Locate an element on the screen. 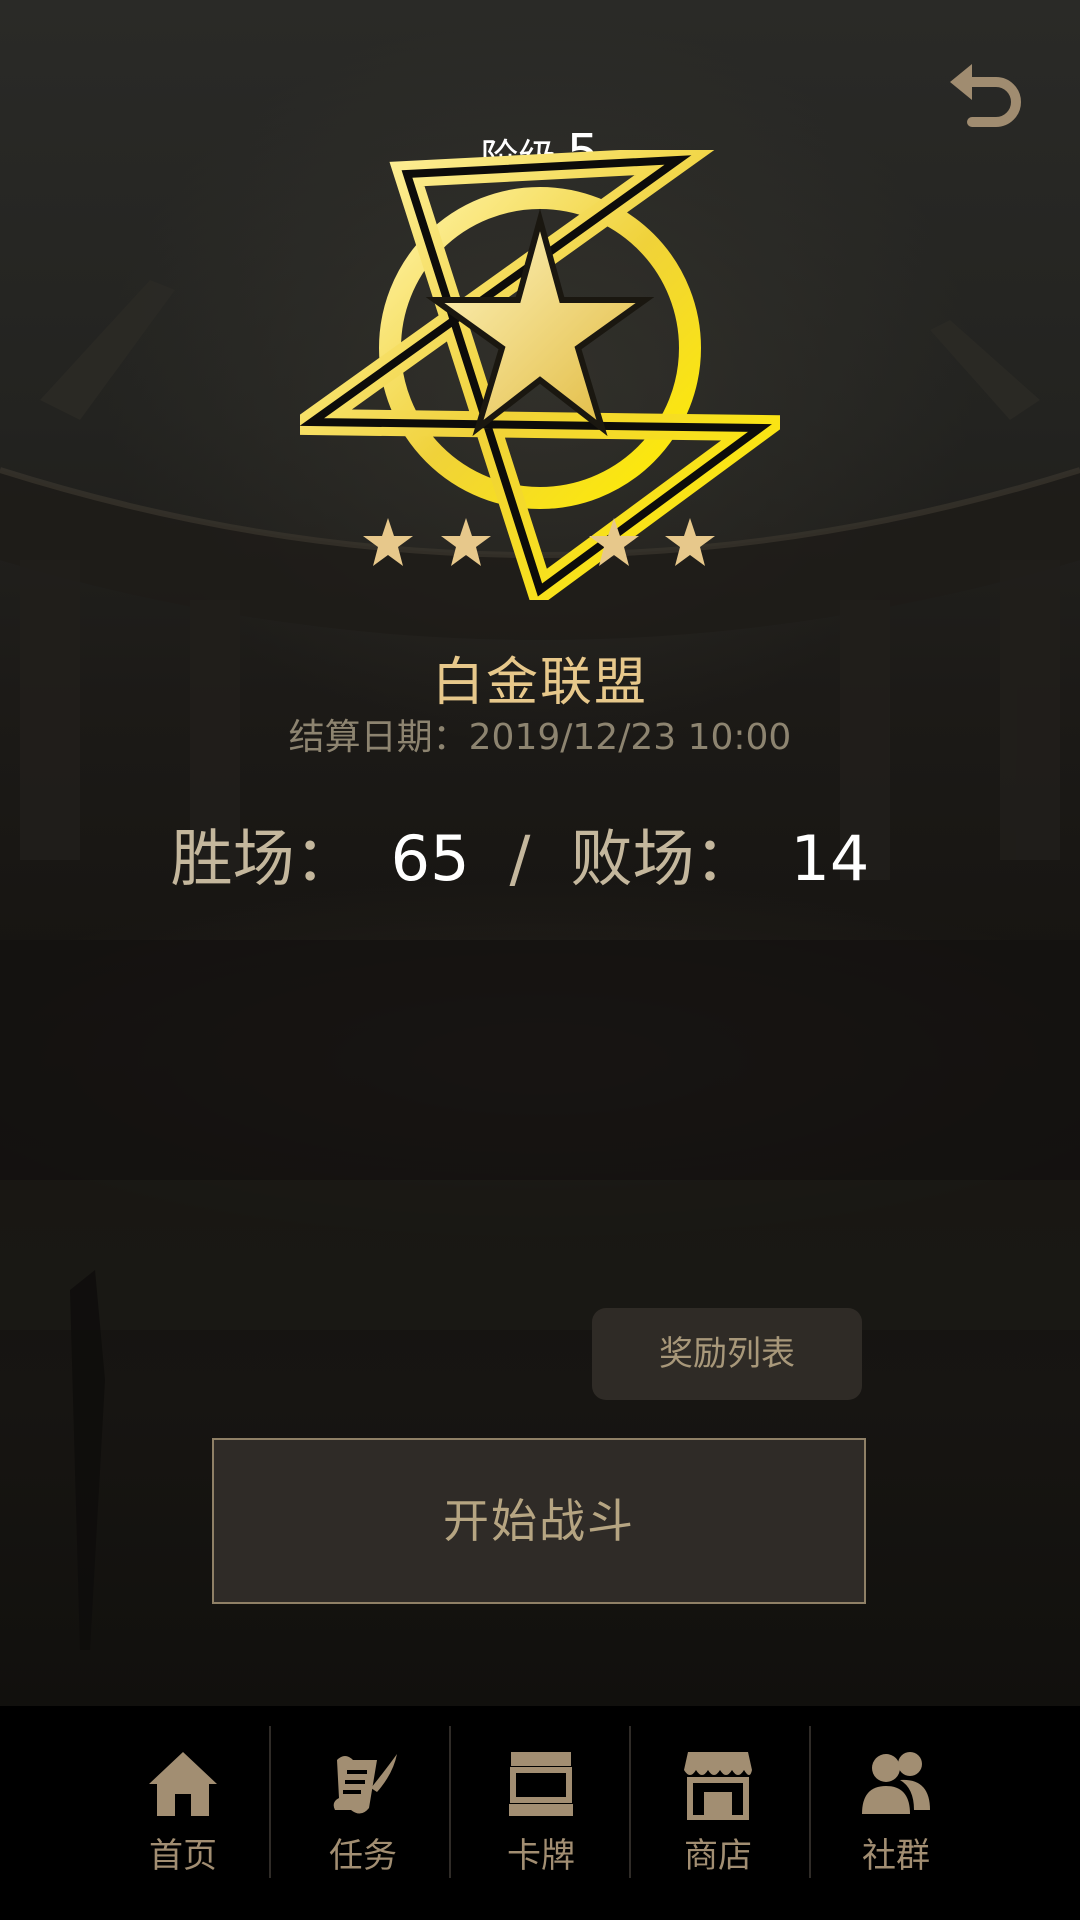 This screenshot has width=1080, height=1920. nav-item-home: 首页 is located at coordinates (183, 1813).